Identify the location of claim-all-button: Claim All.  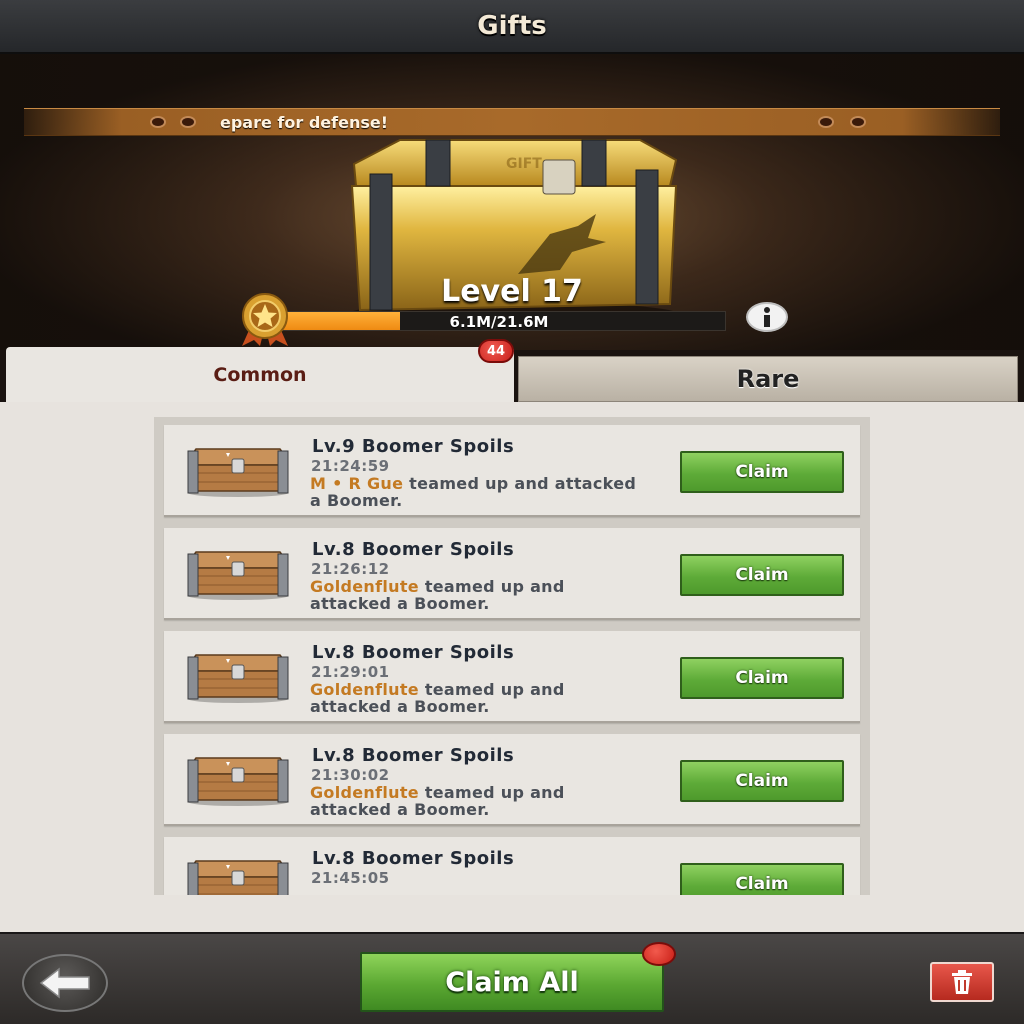
(512, 982).